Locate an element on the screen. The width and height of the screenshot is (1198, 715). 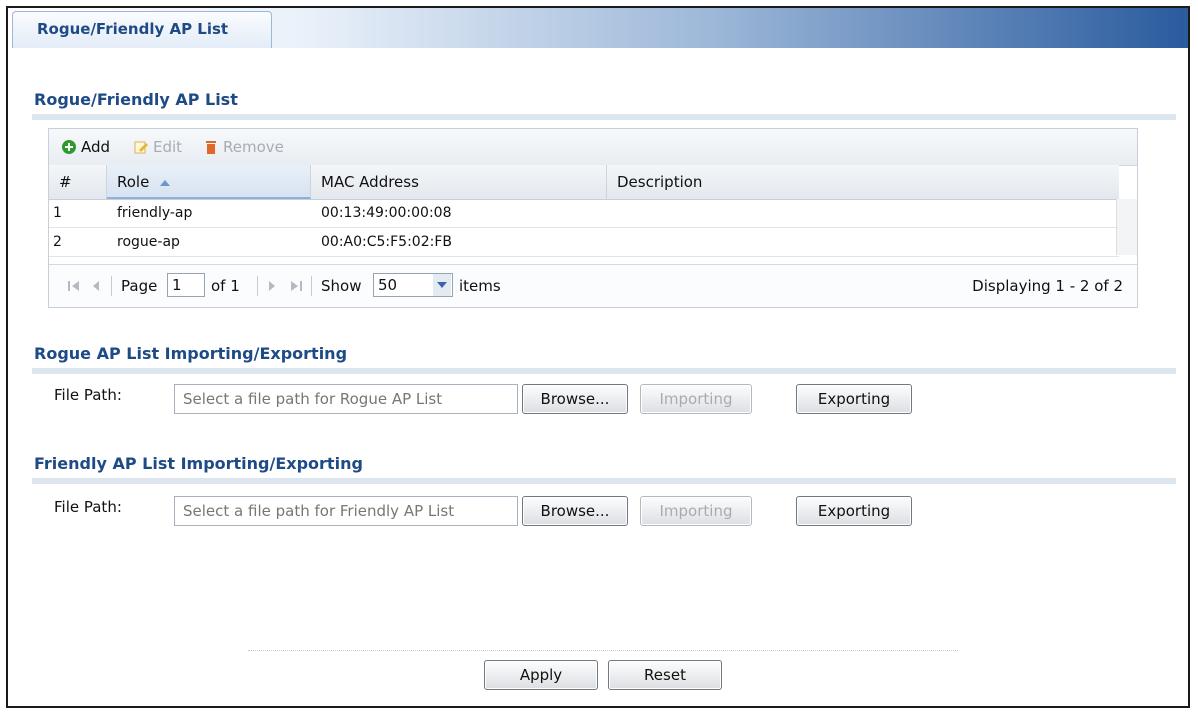
row-role: rogue-ap is located at coordinates (148, 242).